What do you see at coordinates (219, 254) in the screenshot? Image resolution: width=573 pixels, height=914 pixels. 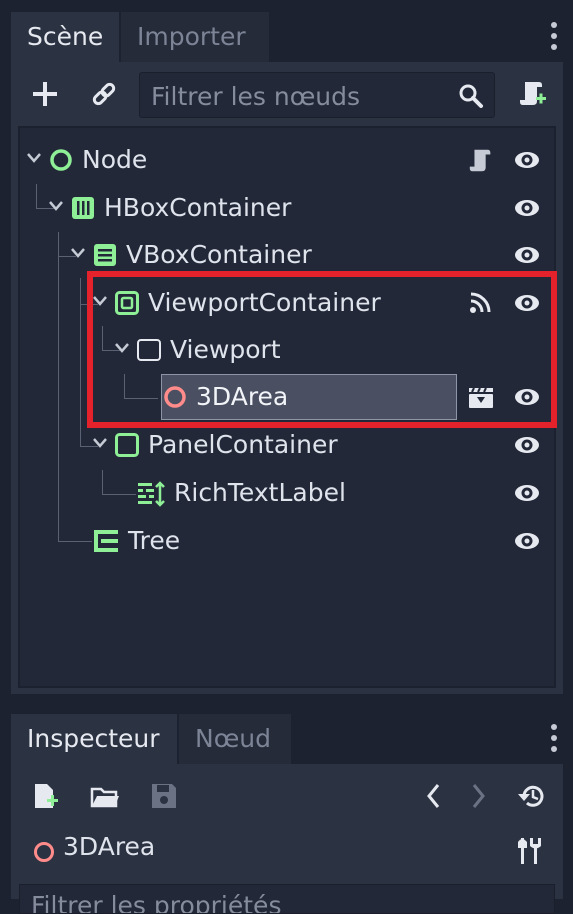 I see `tree-item-label: VBoxContainer` at bounding box center [219, 254].